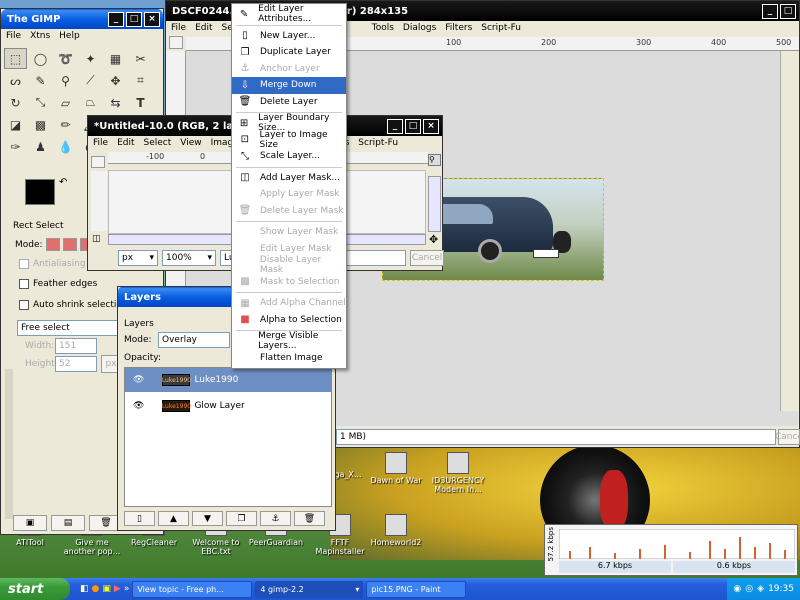 Image resolution: width=800 pixels, height=600 pixels. Describe the element at coordinates (140, 80) in the screenshot. I see `crop-icon: ⌗` at that location.